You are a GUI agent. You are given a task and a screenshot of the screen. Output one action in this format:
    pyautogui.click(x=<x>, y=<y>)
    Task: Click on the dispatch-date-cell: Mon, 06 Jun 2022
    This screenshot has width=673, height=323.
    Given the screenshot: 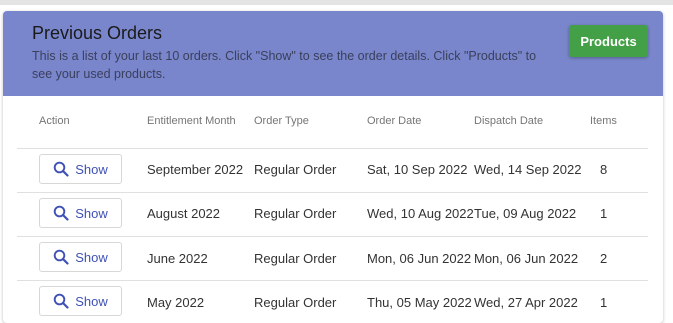 What is the action you would take?
    pyautogui.click(x=526, y=258)
    